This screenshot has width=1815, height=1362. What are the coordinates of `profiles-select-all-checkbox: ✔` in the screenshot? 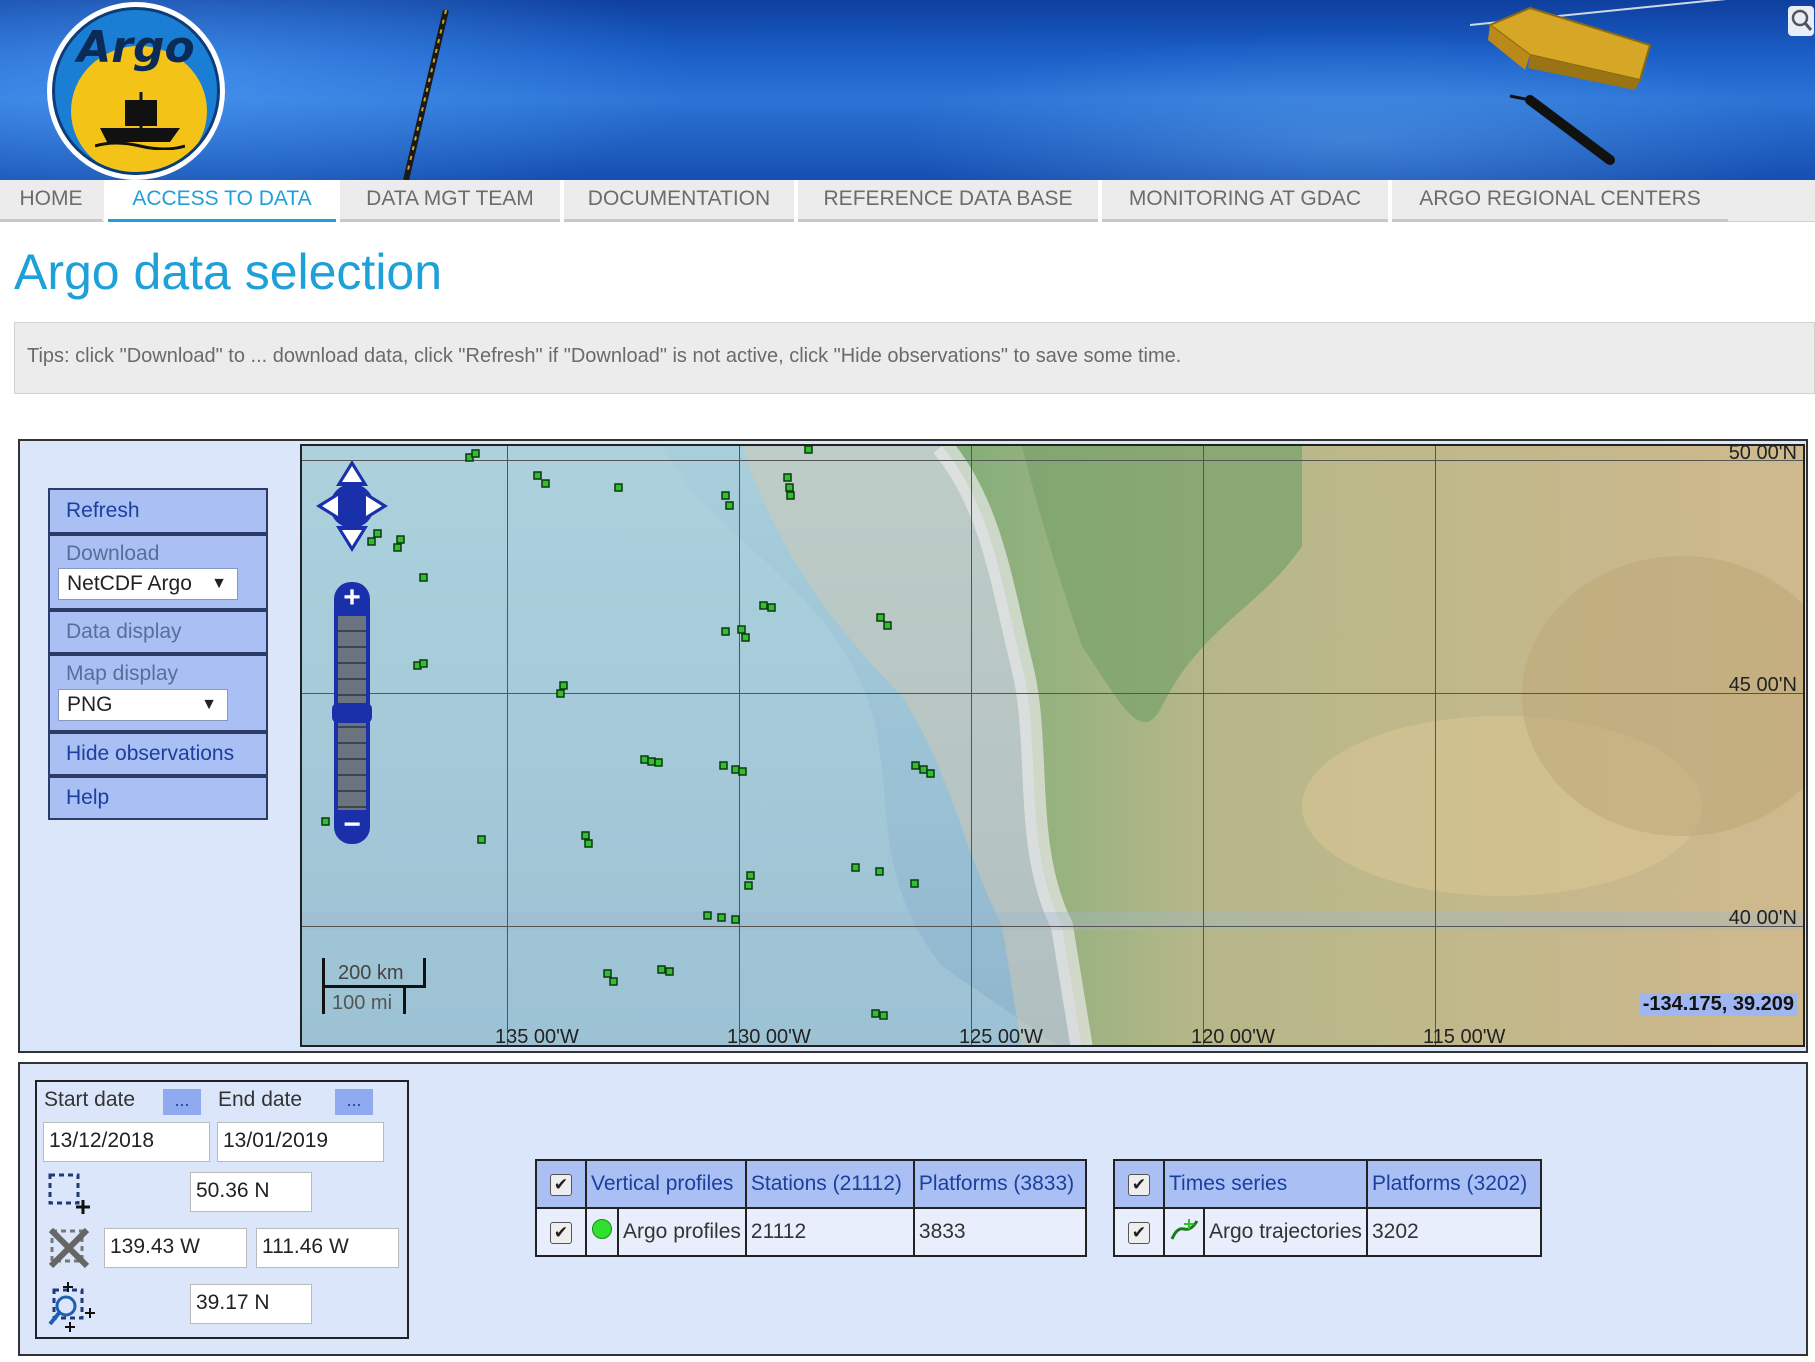 It's located at (561, 1185).